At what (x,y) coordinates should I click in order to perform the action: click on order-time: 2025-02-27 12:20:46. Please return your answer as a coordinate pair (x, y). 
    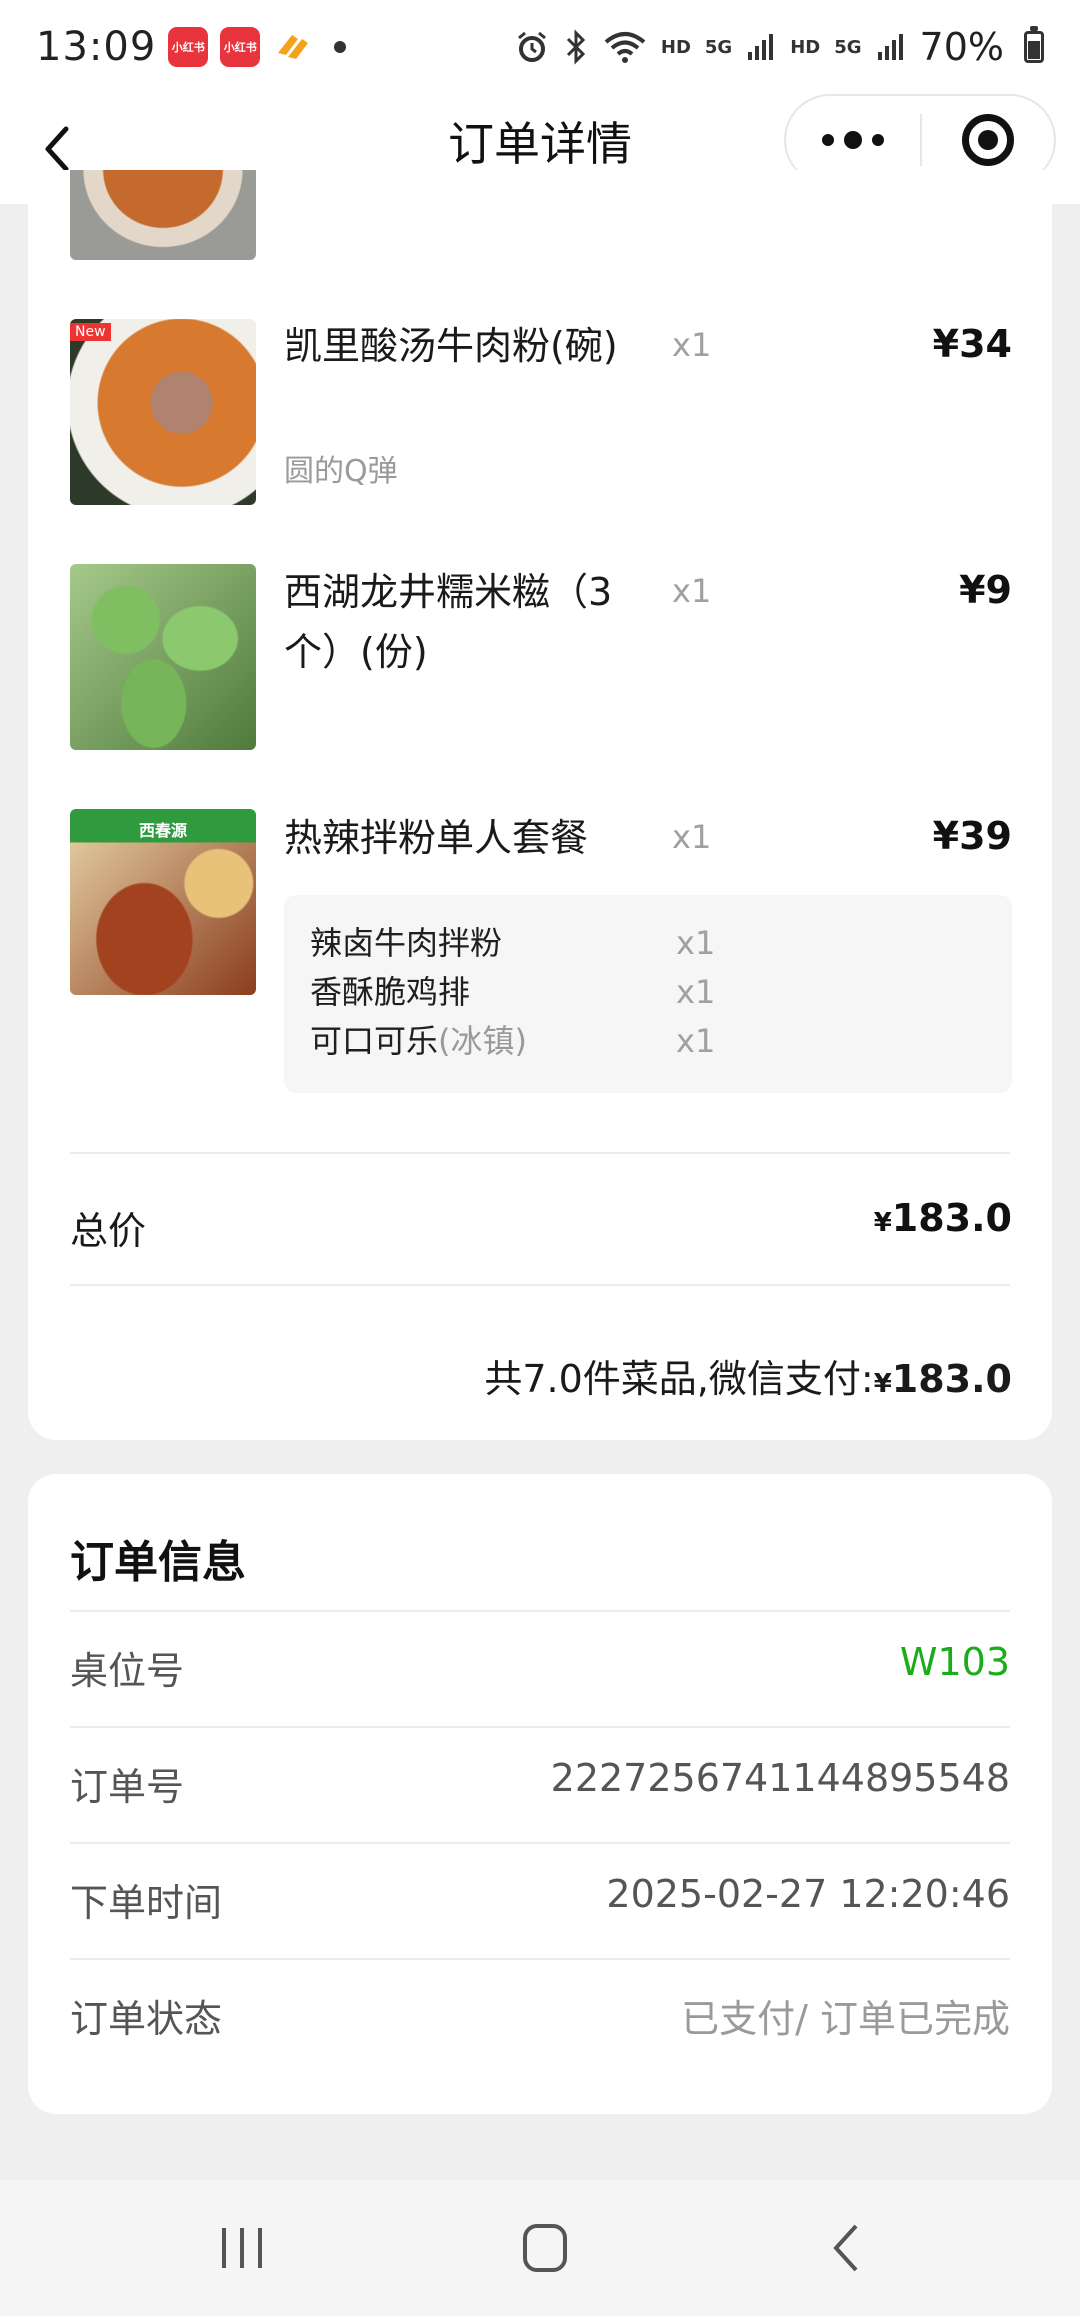
    Looking at the image, I should click on (808, 1894).